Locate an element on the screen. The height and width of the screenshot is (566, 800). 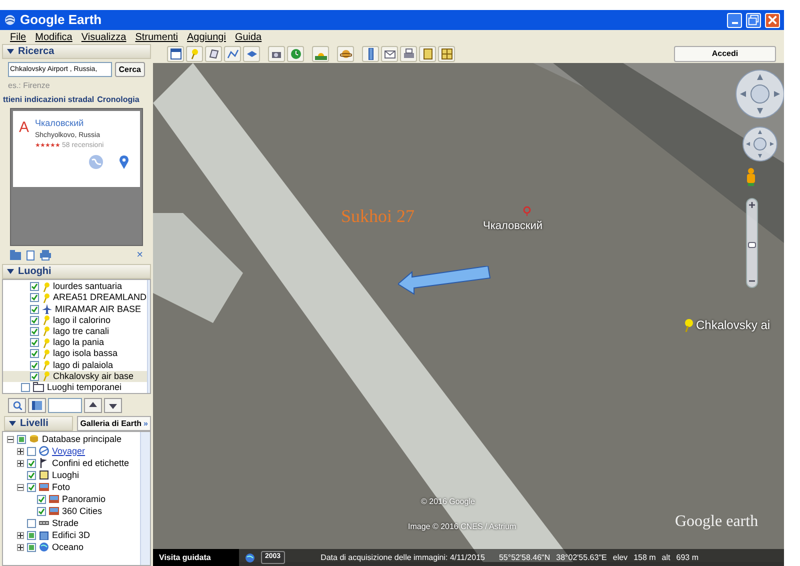
layers-panel-header: Livelli is located at coordinates (39, 423).